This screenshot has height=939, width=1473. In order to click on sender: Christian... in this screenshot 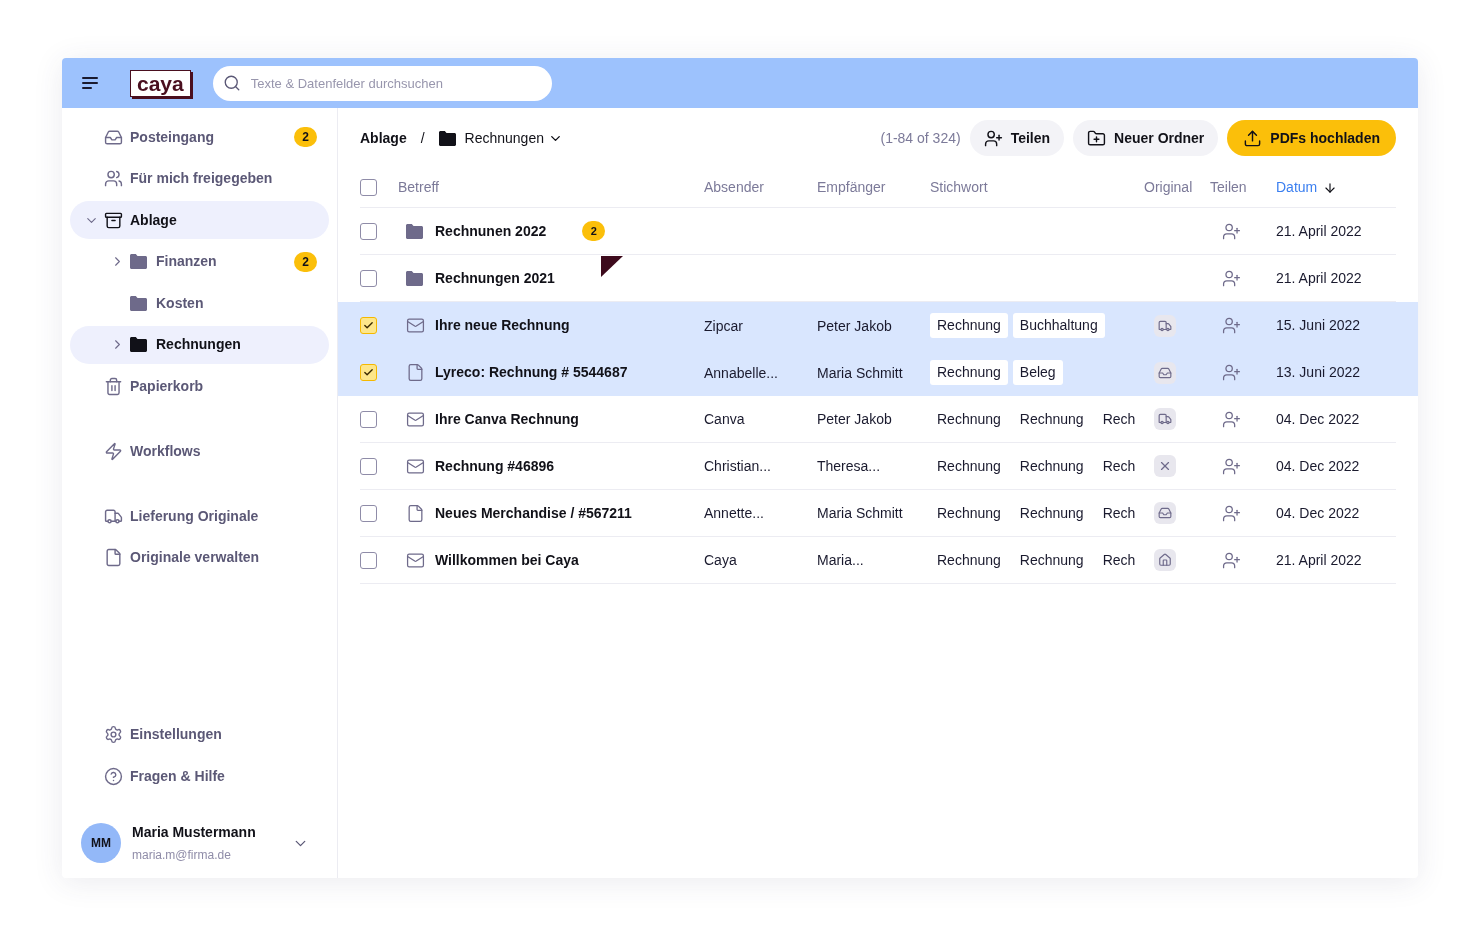, I will do `click(737, 466)`.